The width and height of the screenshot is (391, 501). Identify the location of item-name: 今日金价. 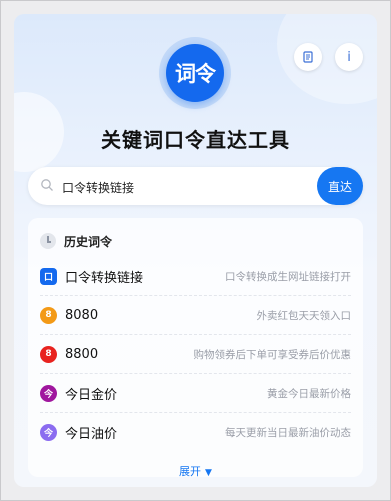
(91, 395).